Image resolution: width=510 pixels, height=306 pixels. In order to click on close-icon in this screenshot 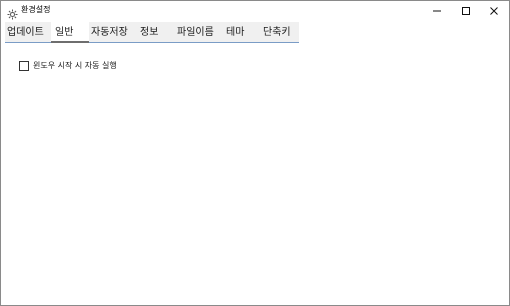, I will do `click(494, 10)`.